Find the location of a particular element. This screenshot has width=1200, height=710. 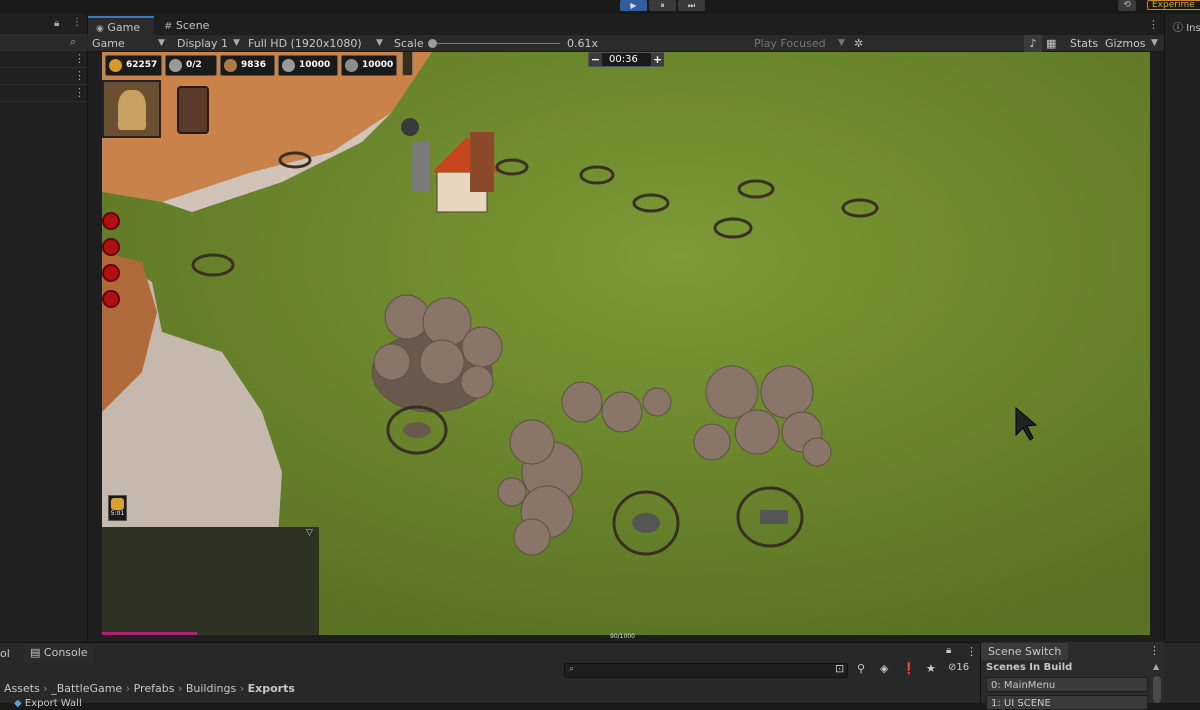

scene-item: 0: MainMenu is located at coordinates (1067, 684).